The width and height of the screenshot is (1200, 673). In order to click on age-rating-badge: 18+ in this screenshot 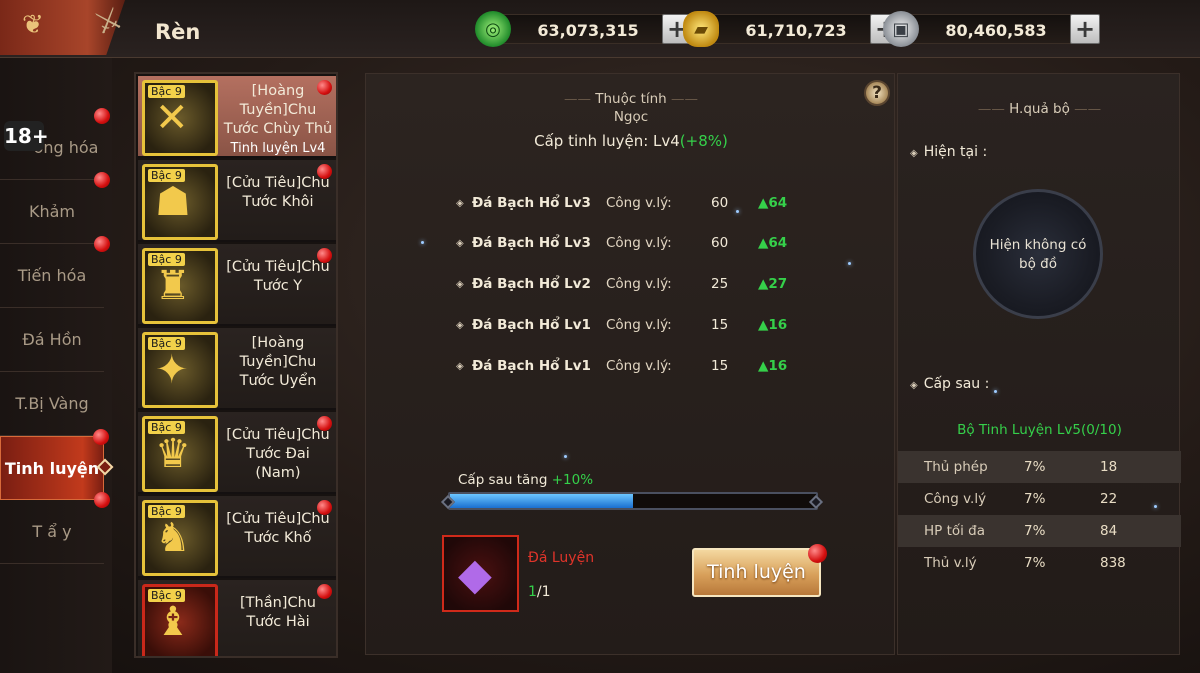, I will do `click(26, 136)`.